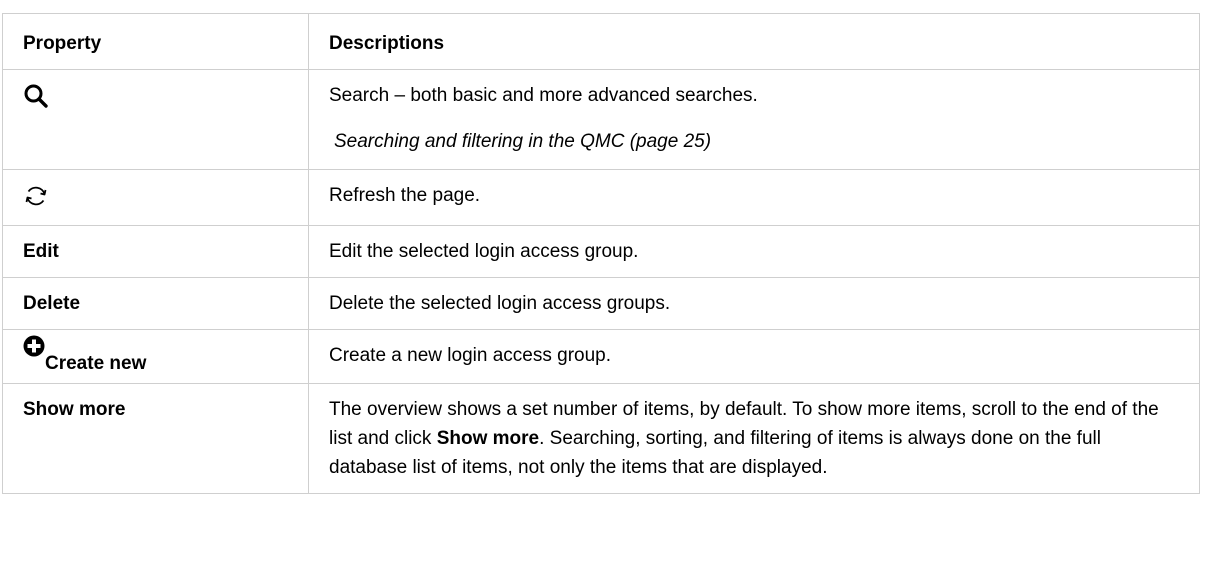 The image size is (1208, 576). Describe the element at coordinates (754, 41) in the screenshot. I see `header-descriptions: Descriptions` at that location.